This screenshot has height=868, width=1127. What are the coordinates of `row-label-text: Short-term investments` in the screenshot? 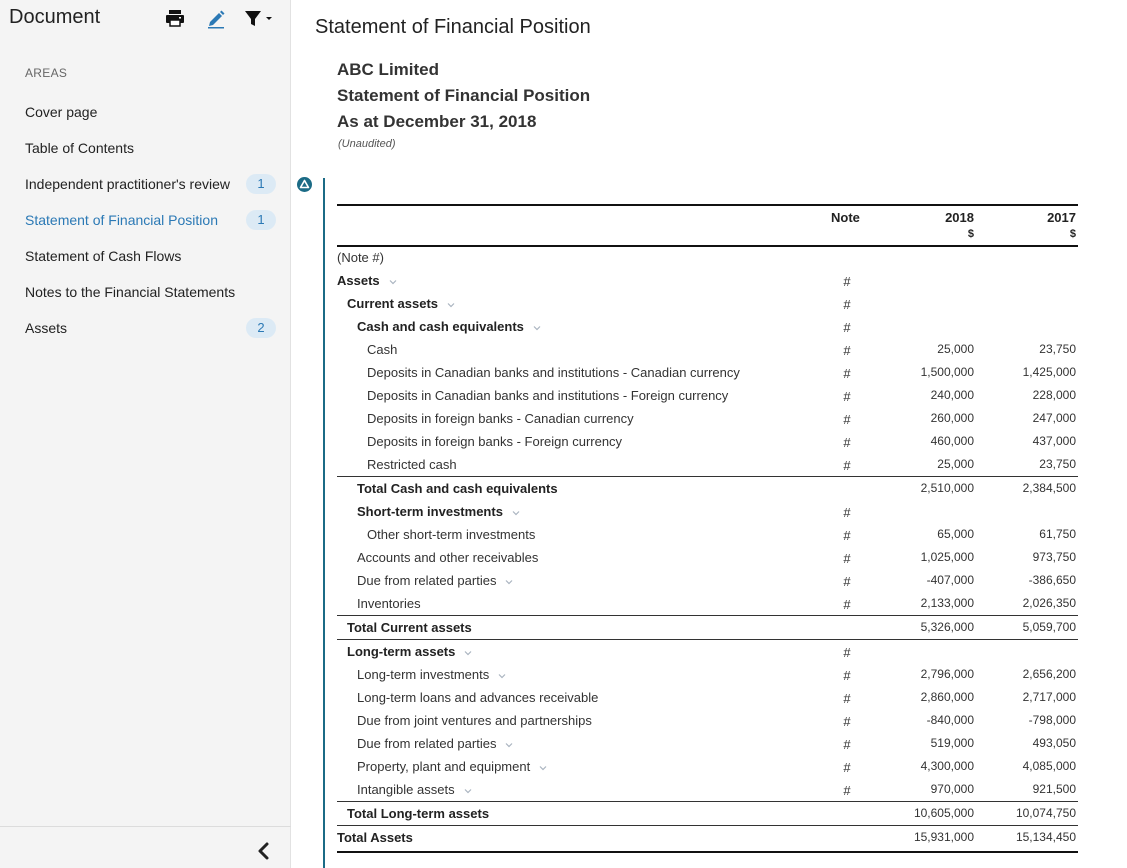 It's located at (430, 511).